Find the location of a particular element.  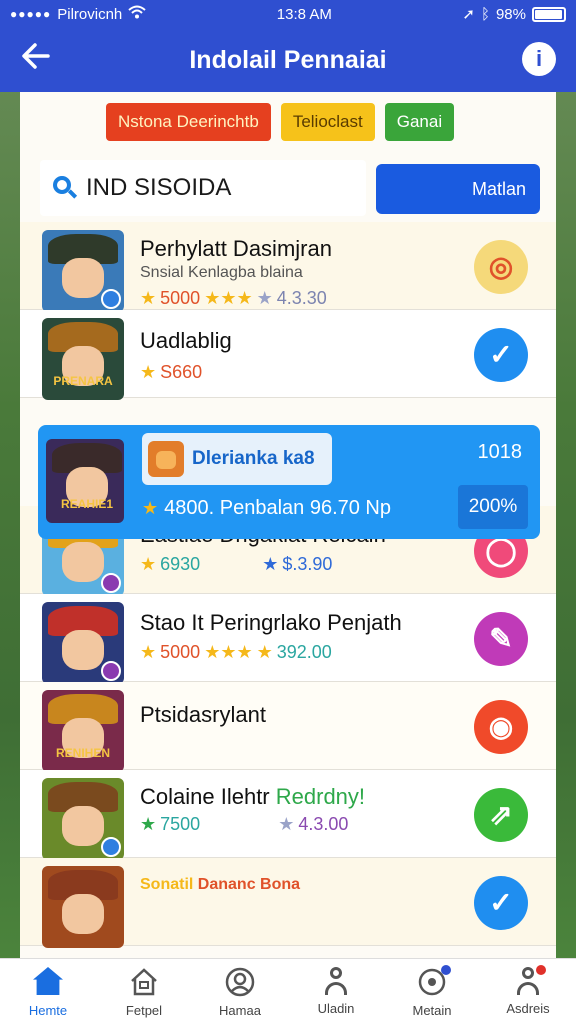

item-meta-right: $.3.90 is located at coordinates (307, 564).